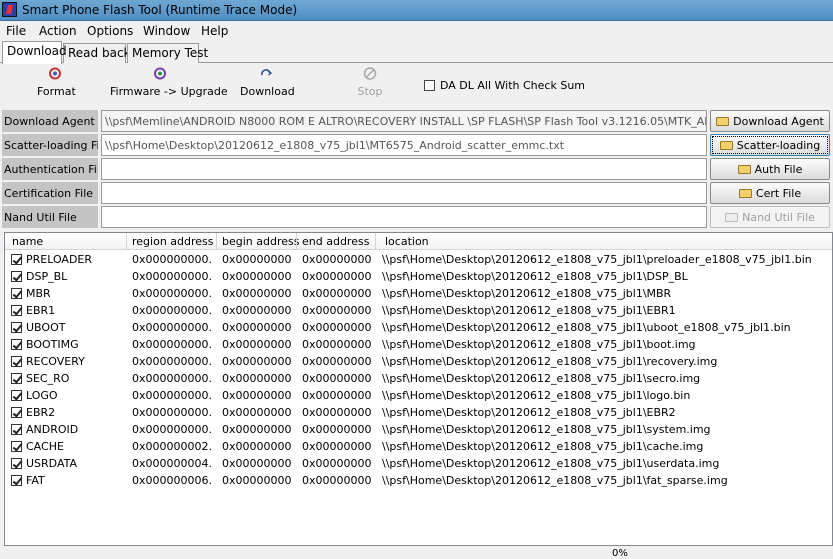 The image size is (833, 559). Describe the element at coordinates (429, 85) in the screenshot. I see `da-dl-checksum-checkbox` at that location.